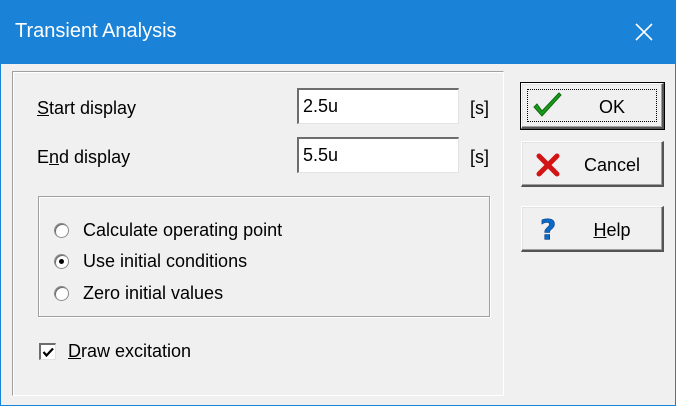 This screenshot has width=676, height=406. Describe the element at coordinates (378, 106) in the screenshot. I see `start-display-input` at that location.